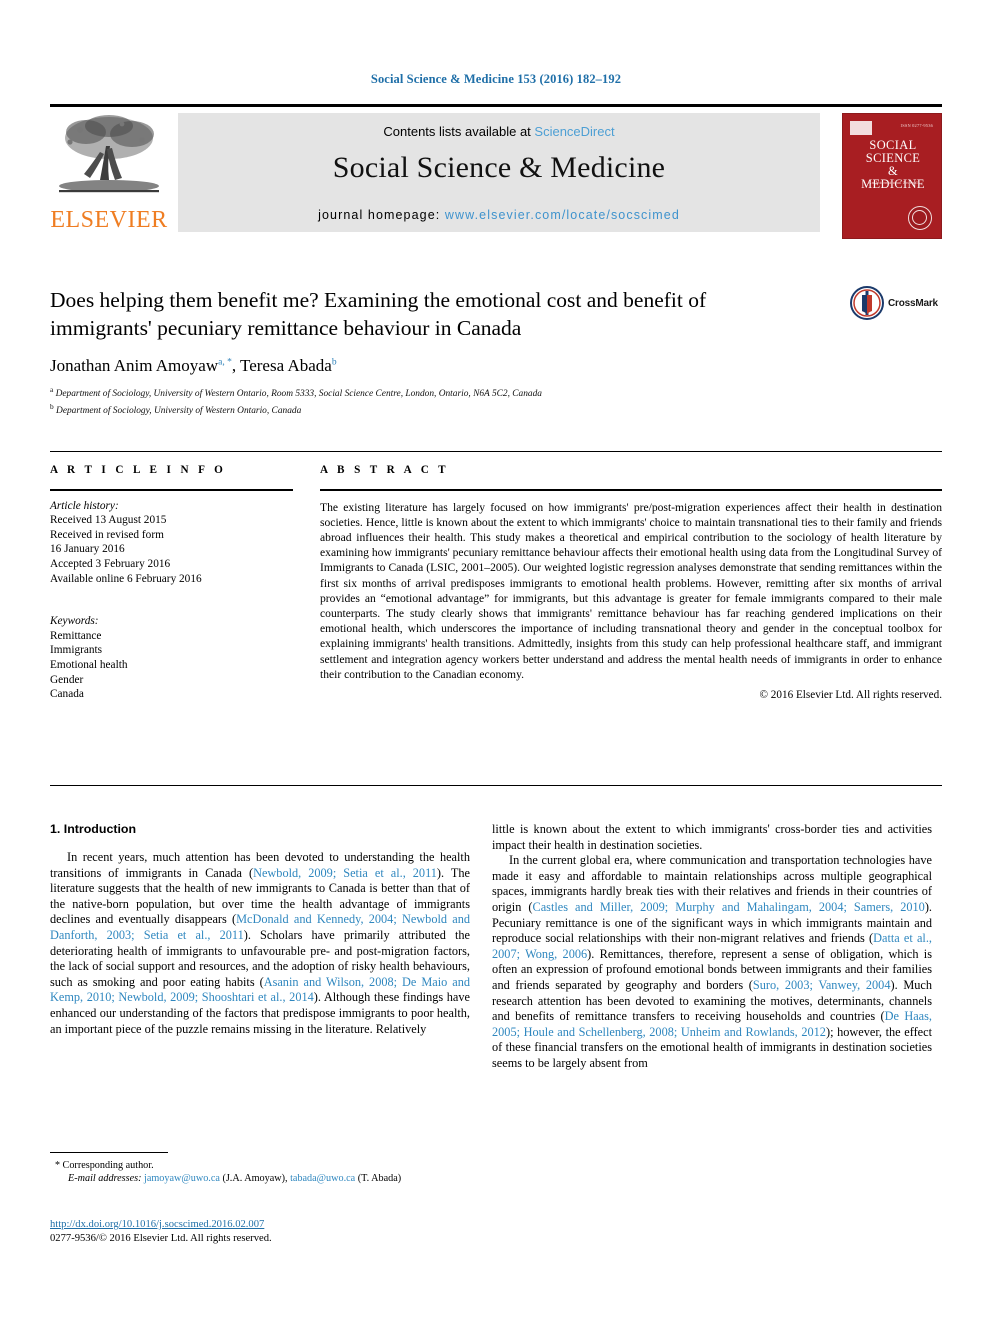  Describe the element at coordinates (920, 218) in the screenshot. I see `cover-seal-icon` at that location.